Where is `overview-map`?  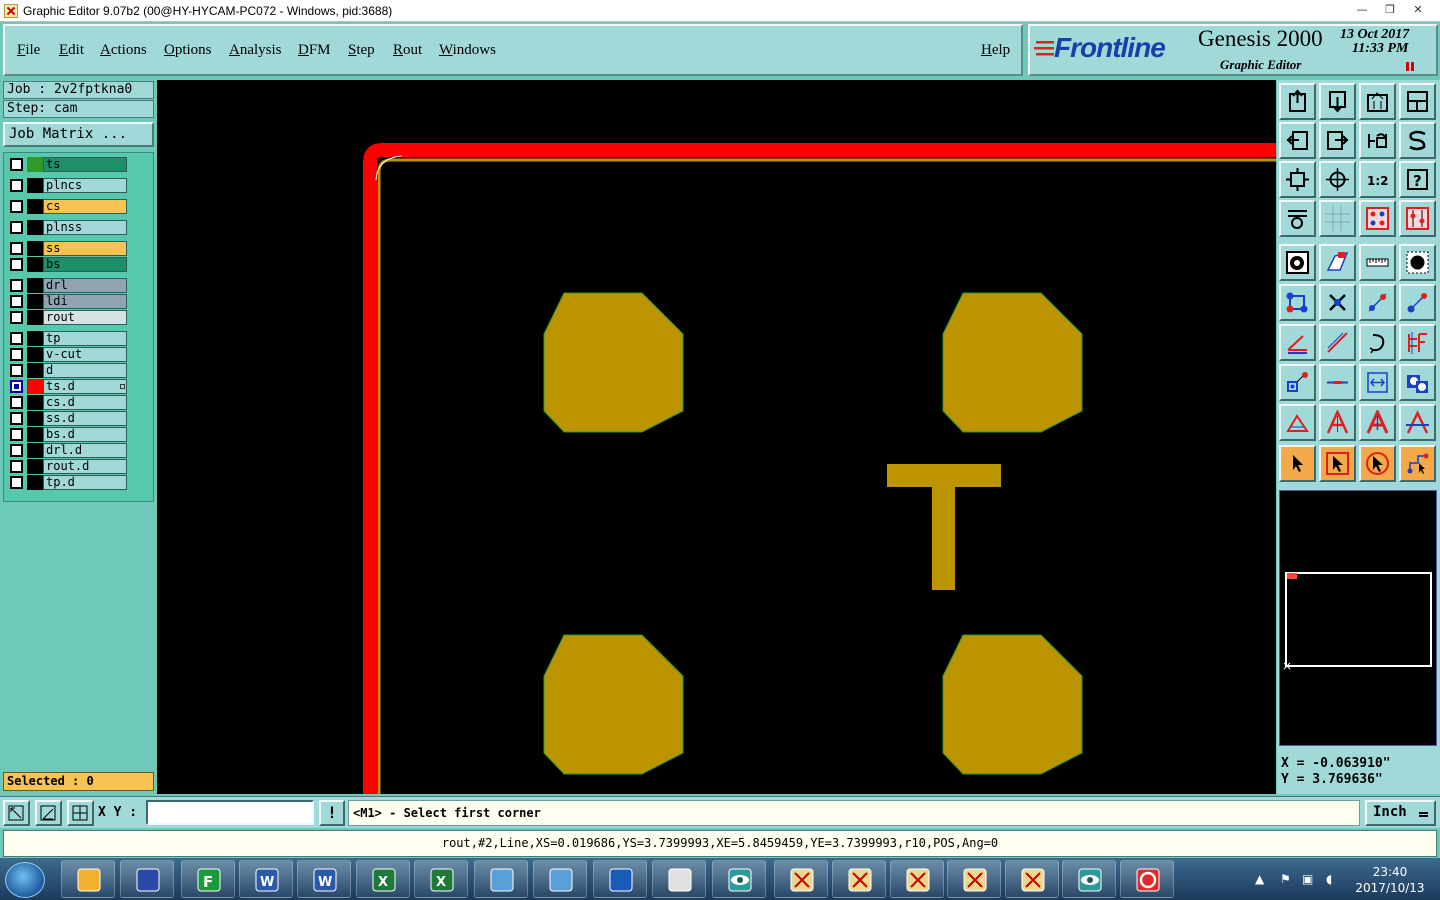
overview-map is located at coordinates (1358, 618).